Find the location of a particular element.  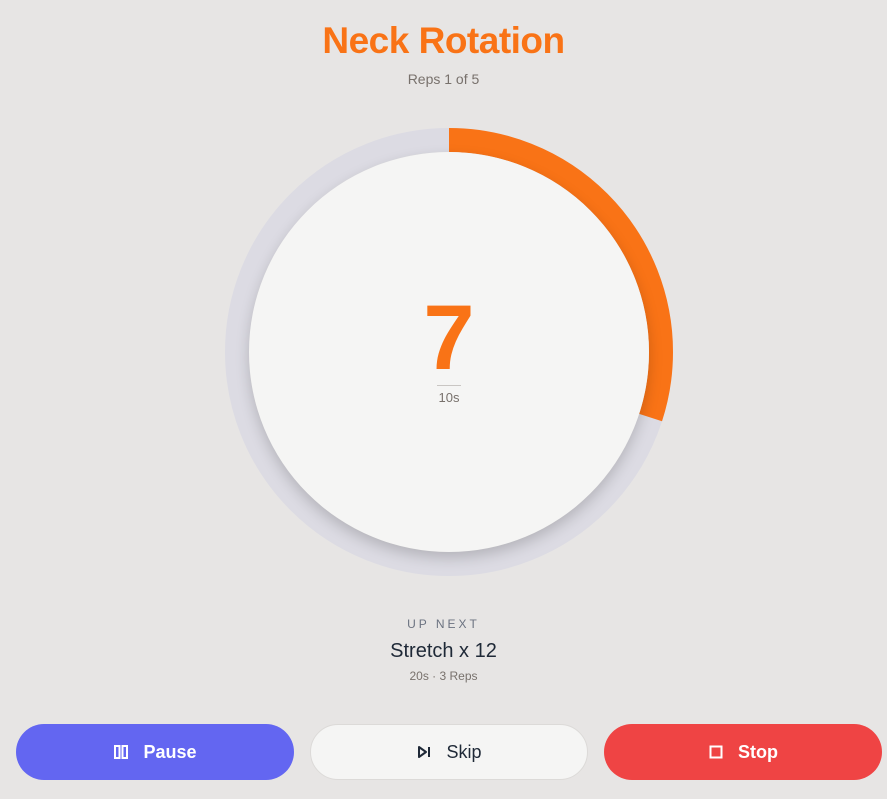

skip-label: Skip is located at coordinates (464, 751).